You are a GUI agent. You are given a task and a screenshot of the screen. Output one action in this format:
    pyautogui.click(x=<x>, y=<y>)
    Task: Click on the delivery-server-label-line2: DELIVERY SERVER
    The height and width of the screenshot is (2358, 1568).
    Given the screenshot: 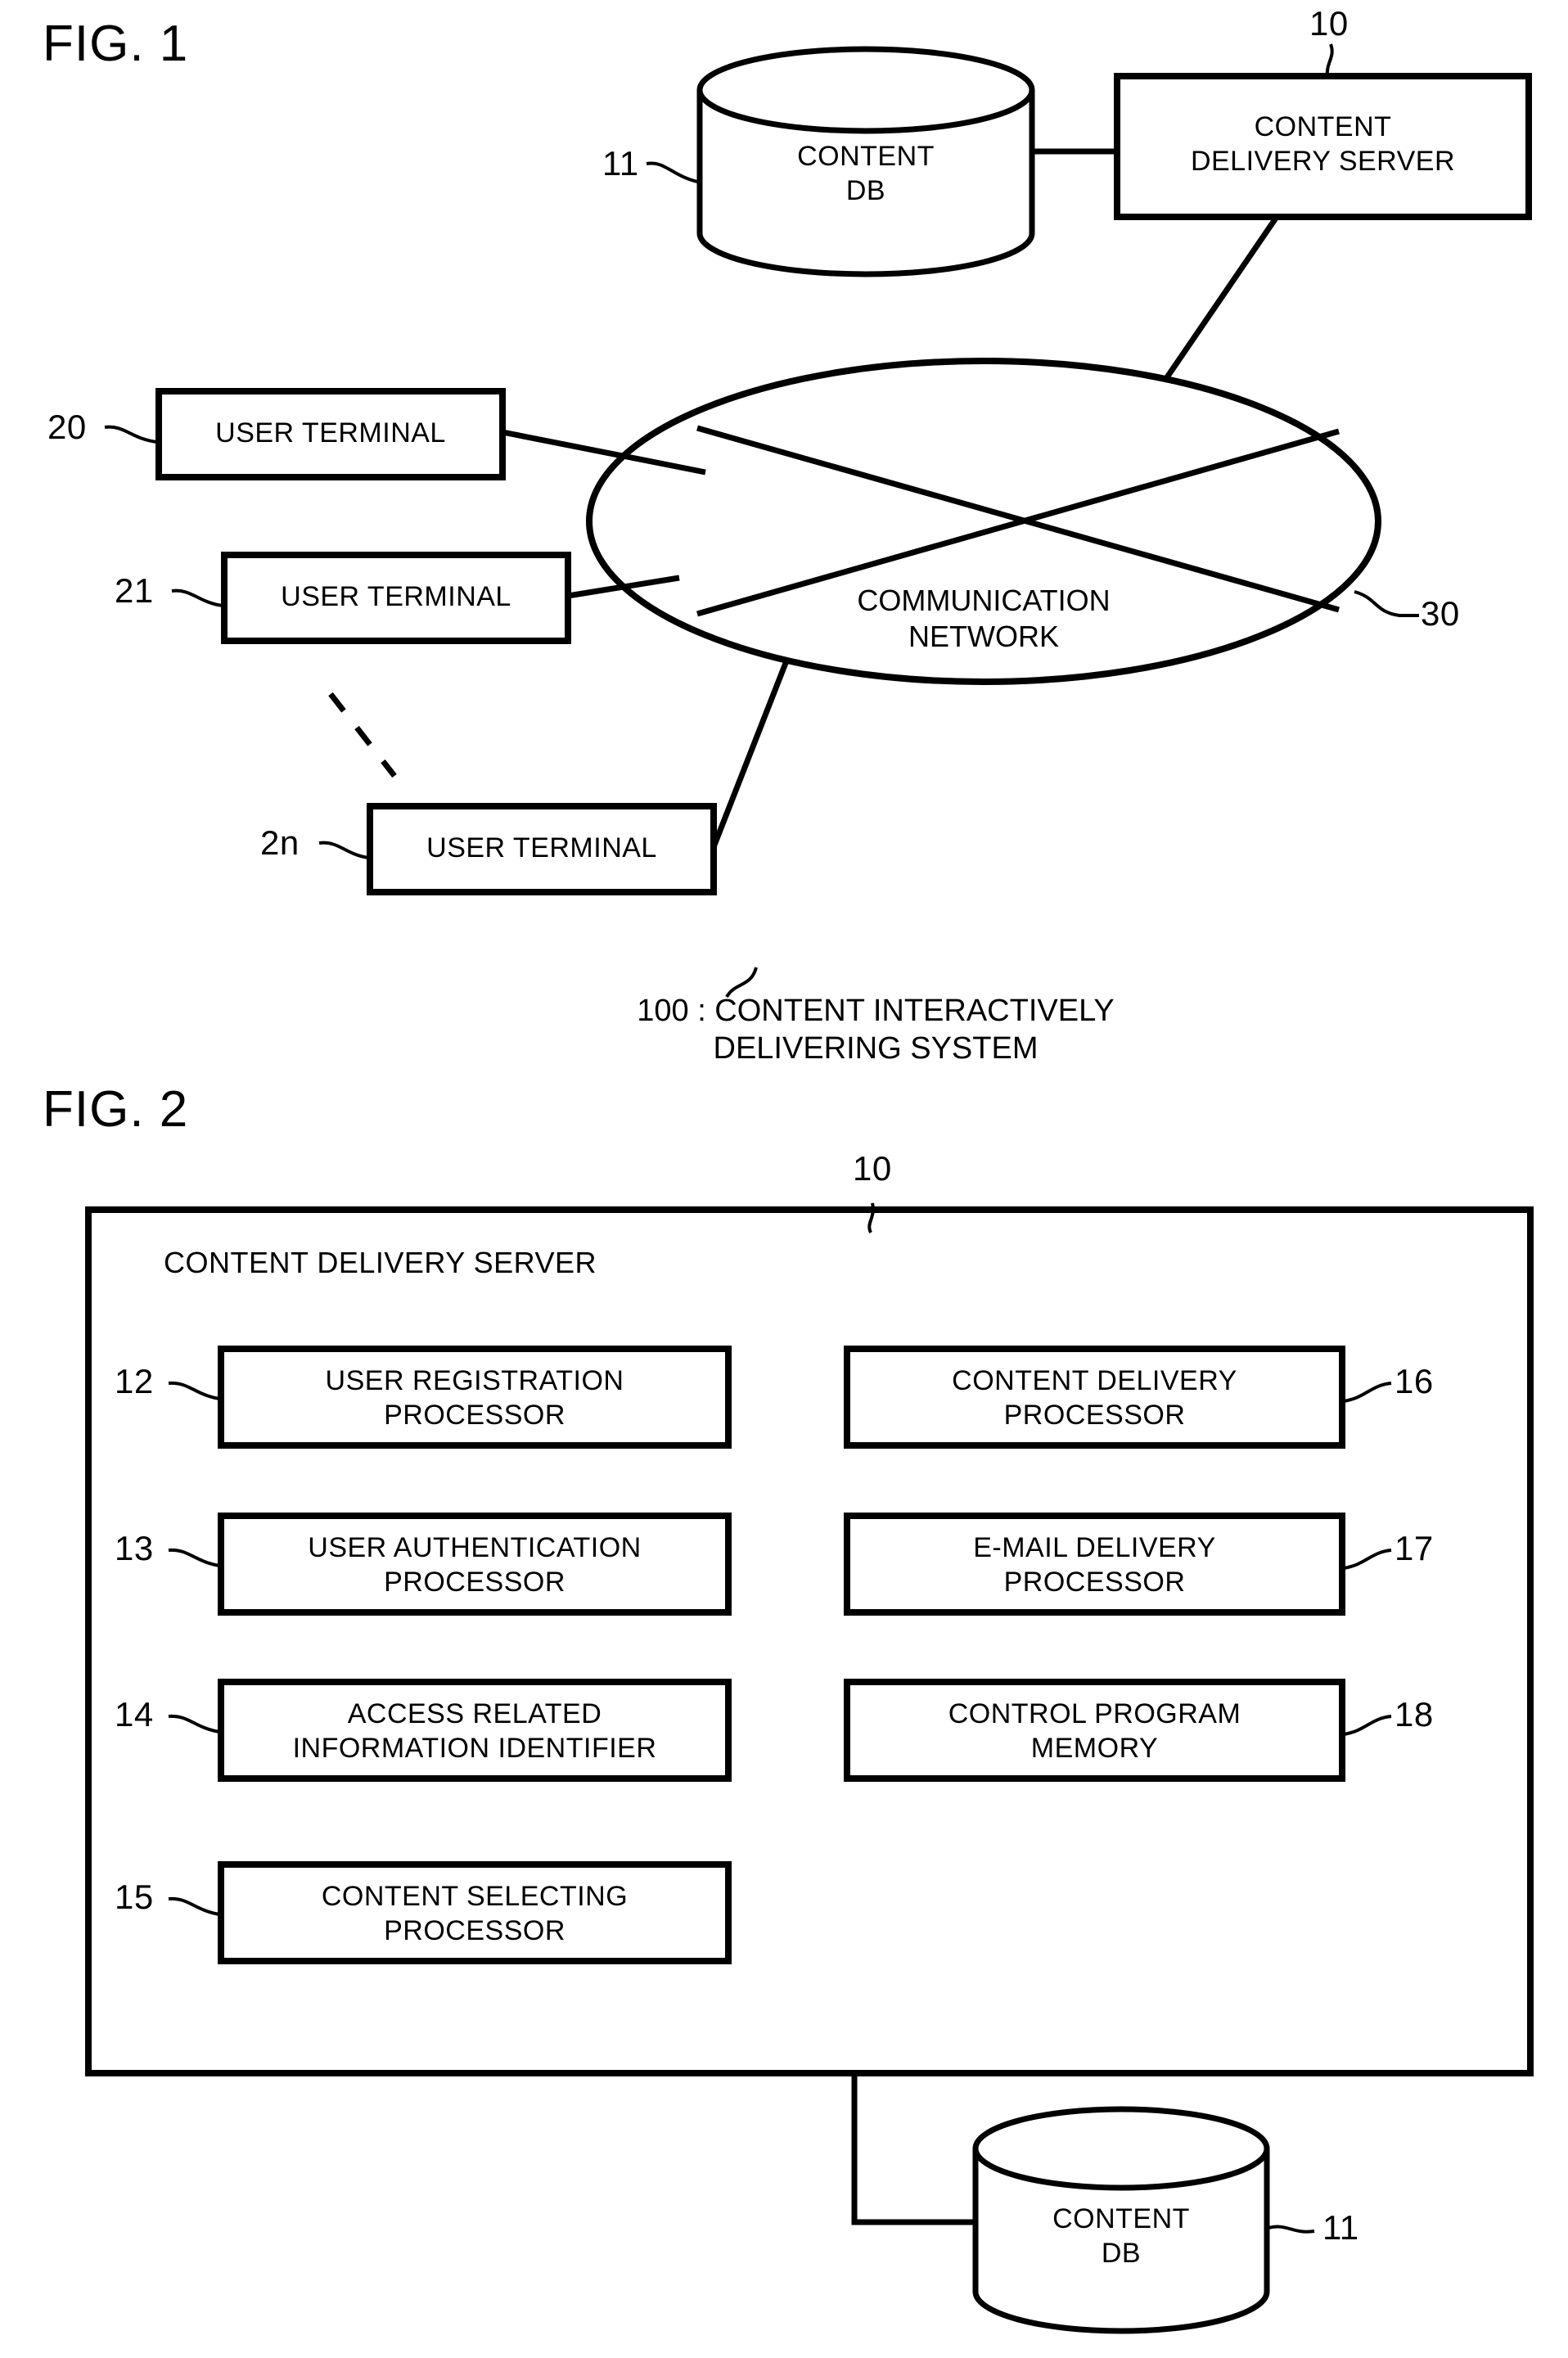 What is the action you would take?
    pyautogui.click(x=1323, y=161)
    